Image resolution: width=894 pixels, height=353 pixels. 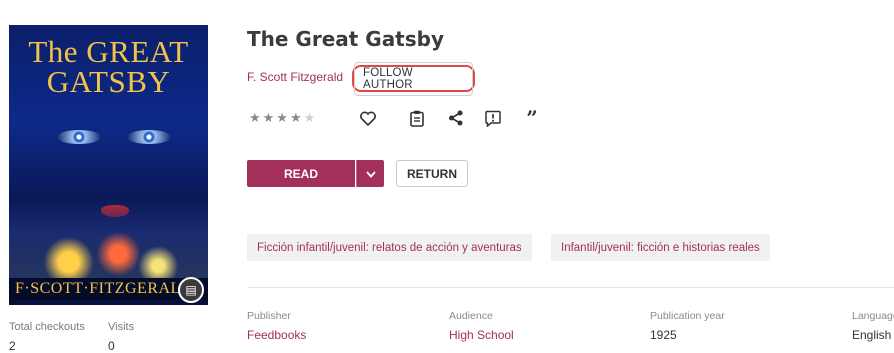 I want to click on total-checkouts-value: 2, so click(x=12, y=346).